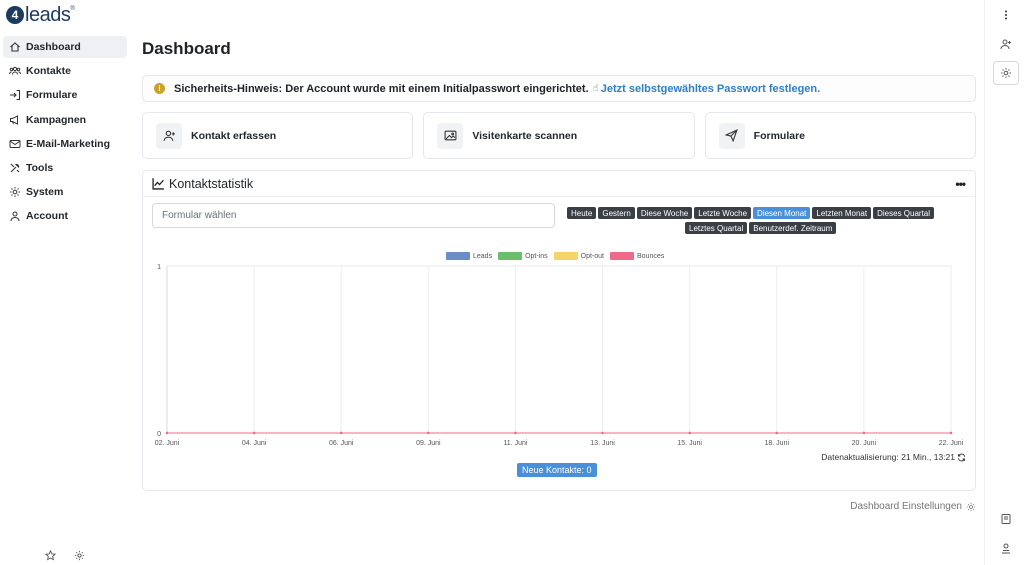 The height and width of the screenshot is (565, 1024). What do you see at coordinates (65, 192) in the screenshot?
I see `sidebar-item-system: System` at bounding box center [65, 192].